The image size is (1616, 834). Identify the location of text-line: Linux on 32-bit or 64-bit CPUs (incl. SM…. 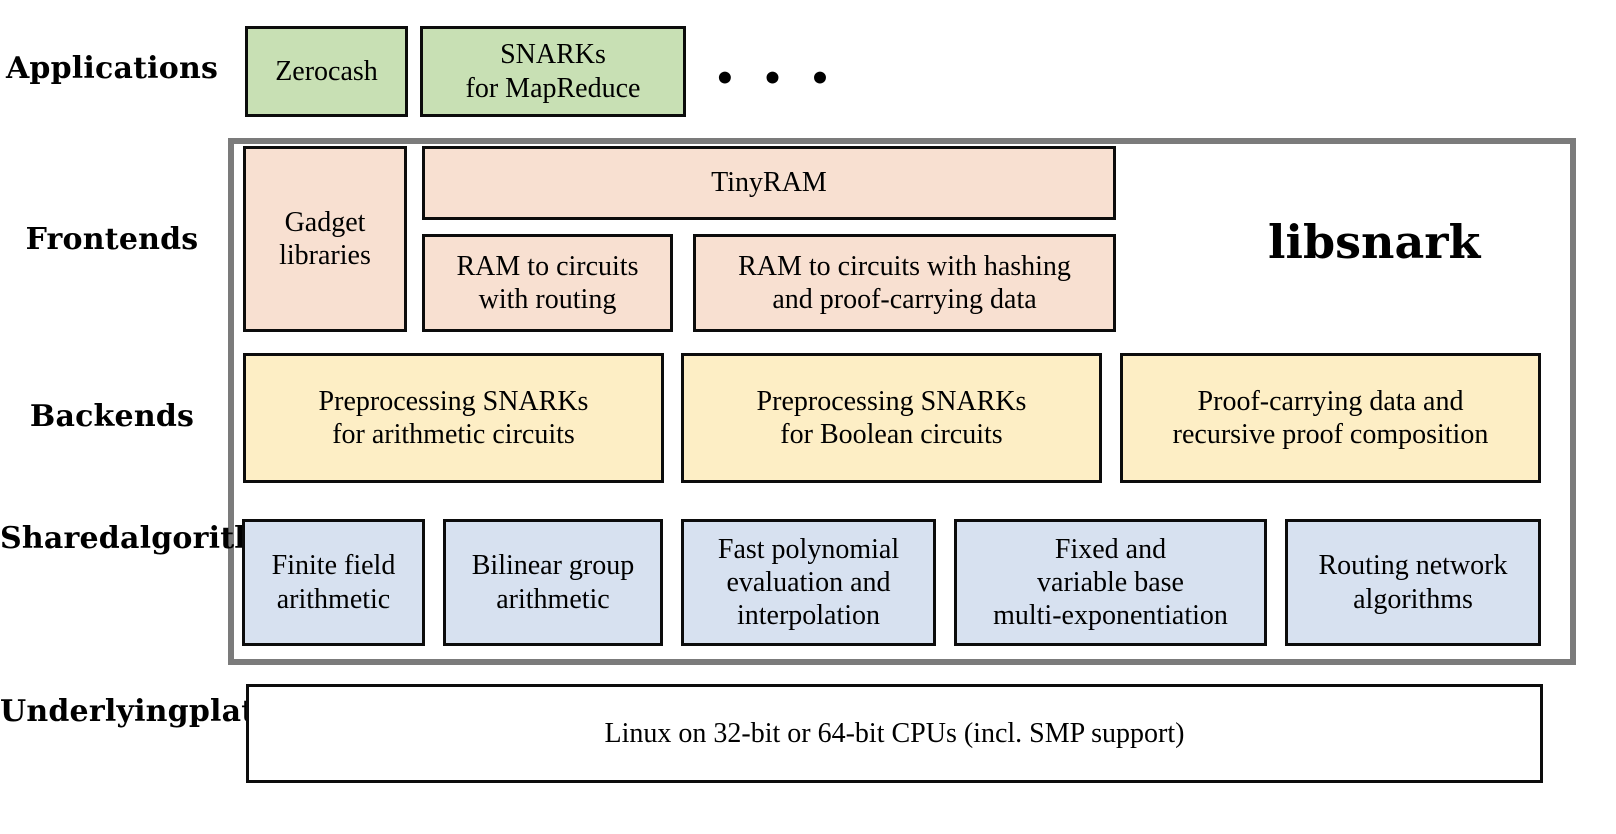
(894, 733).